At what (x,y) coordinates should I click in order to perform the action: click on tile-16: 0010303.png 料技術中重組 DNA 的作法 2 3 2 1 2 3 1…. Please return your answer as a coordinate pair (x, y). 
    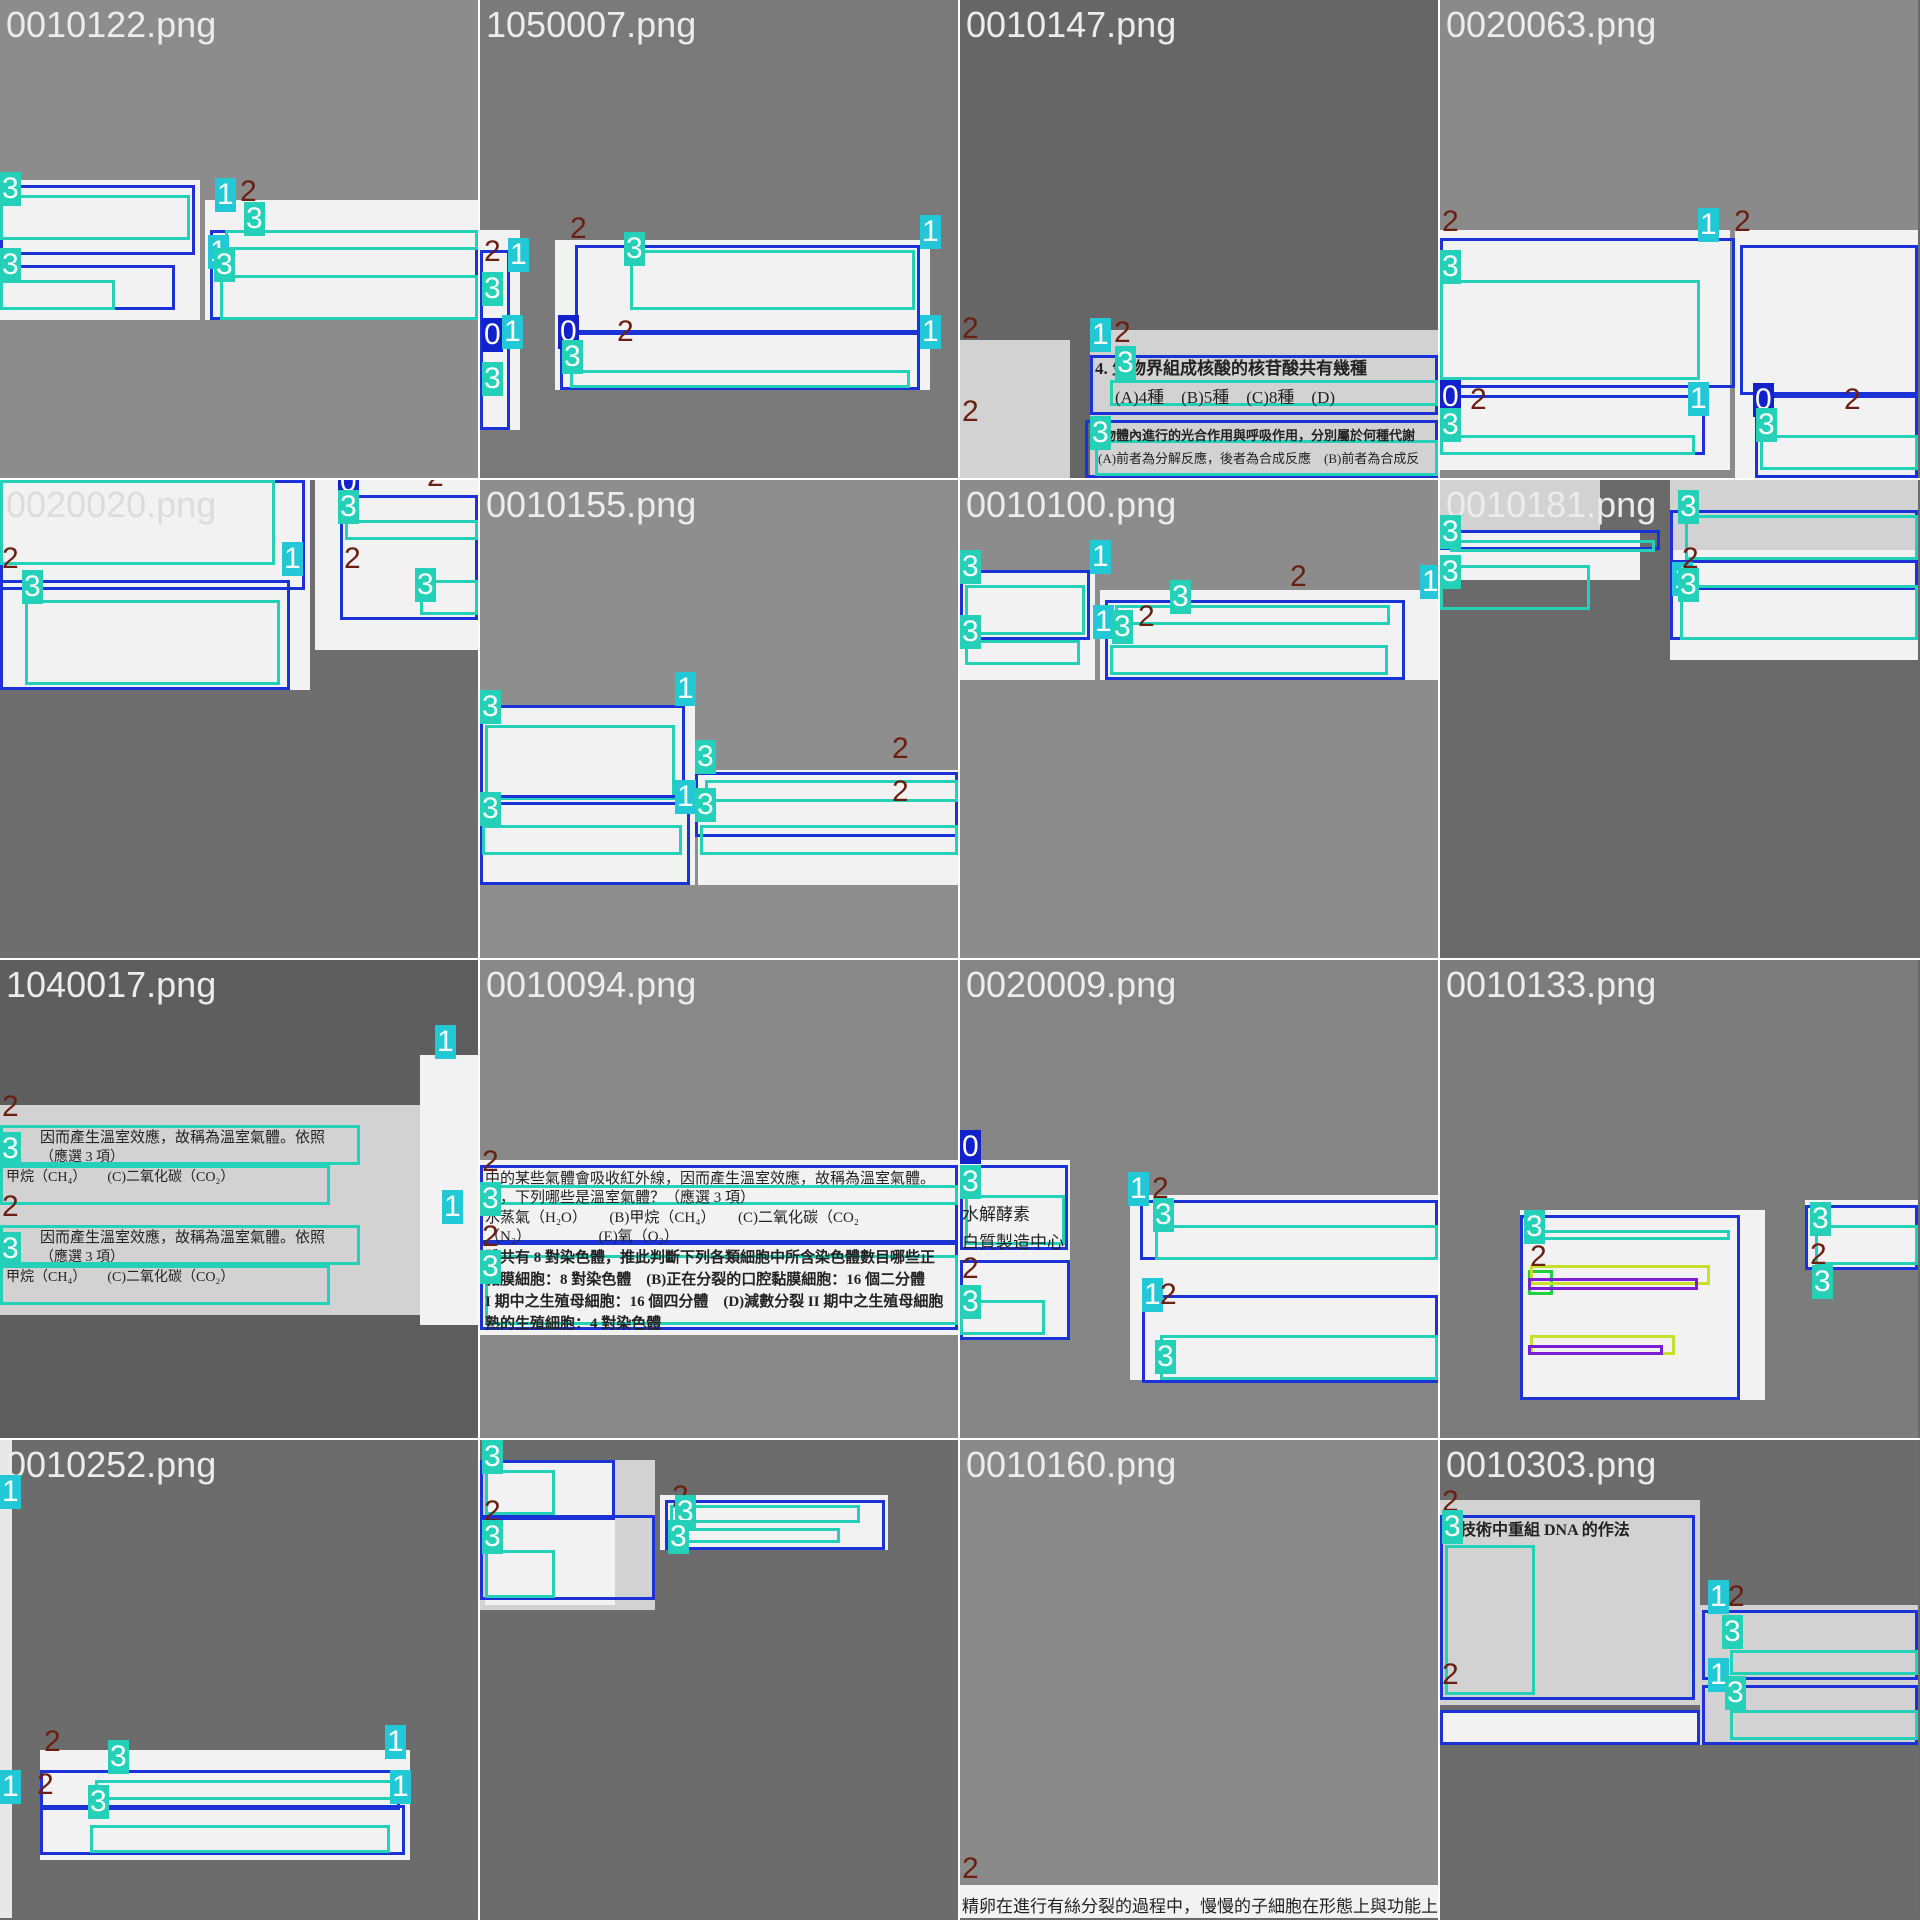
    Looking at the image, I should click on (1679, 1679).